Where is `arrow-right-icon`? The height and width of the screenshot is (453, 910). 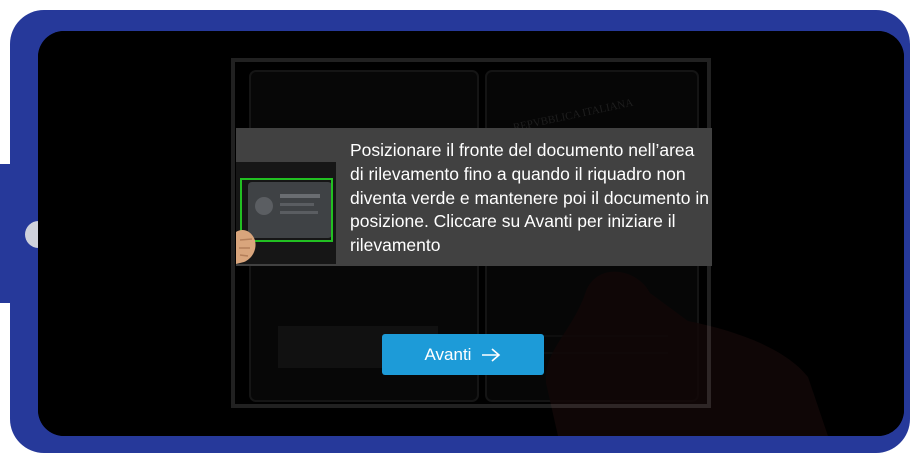 arrow-right-icon is located at coordinates (491, 354).